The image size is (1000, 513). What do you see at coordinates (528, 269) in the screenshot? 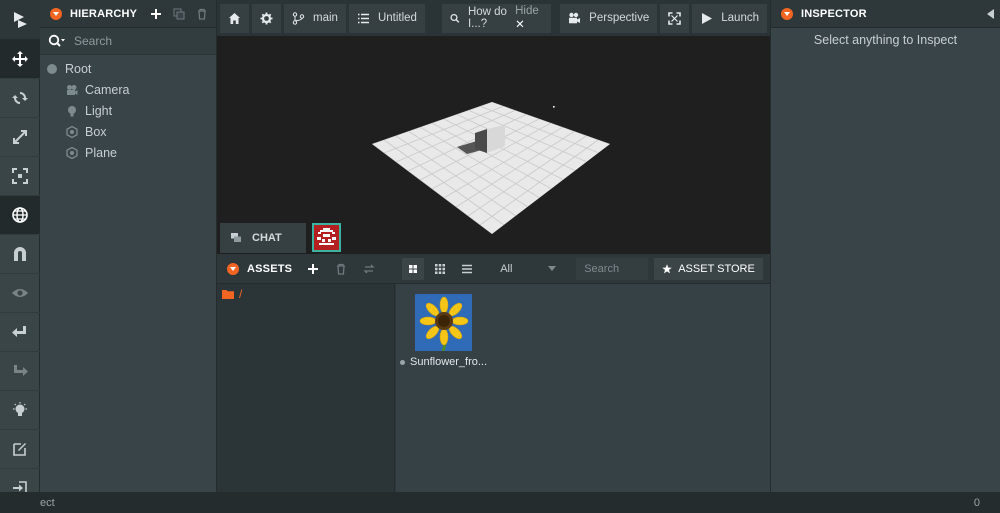
I see `asset-type-filter: All` at bounding box center [528, 269].